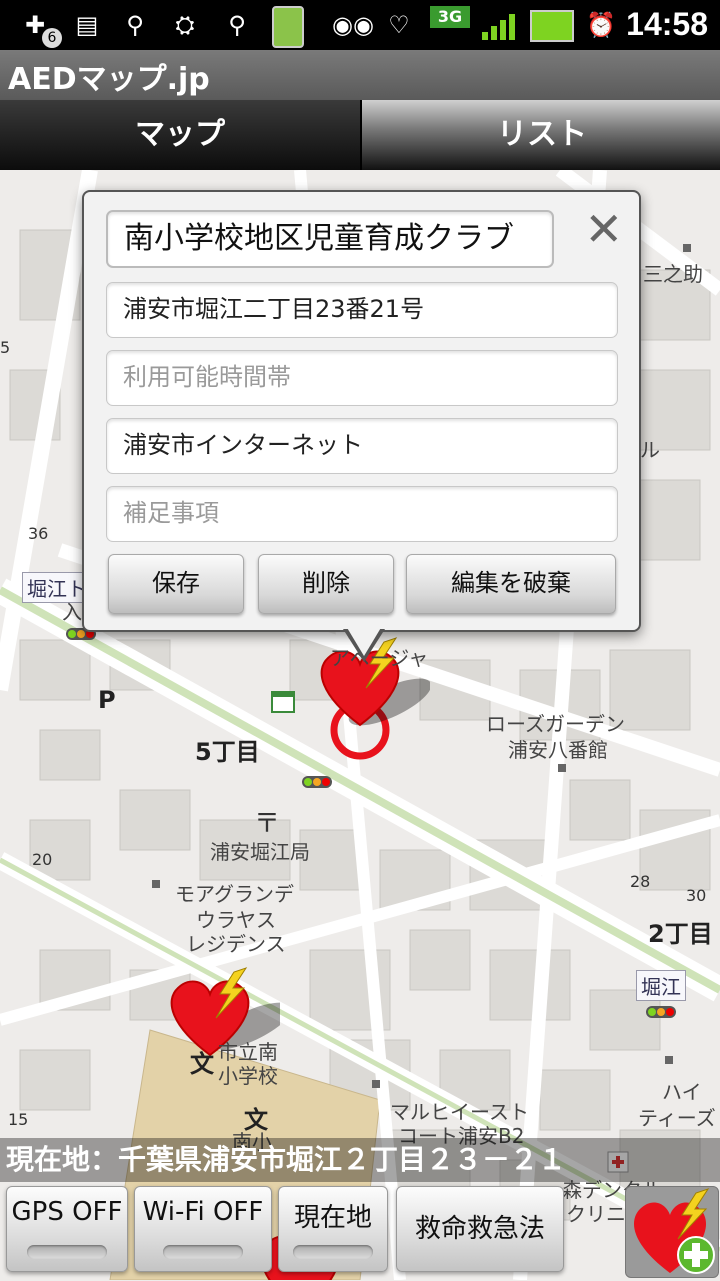 The image size is (720, 1281). Describe the element at coordinates (72, 612) in the screenshot. I see `map-label: 入` at that location.